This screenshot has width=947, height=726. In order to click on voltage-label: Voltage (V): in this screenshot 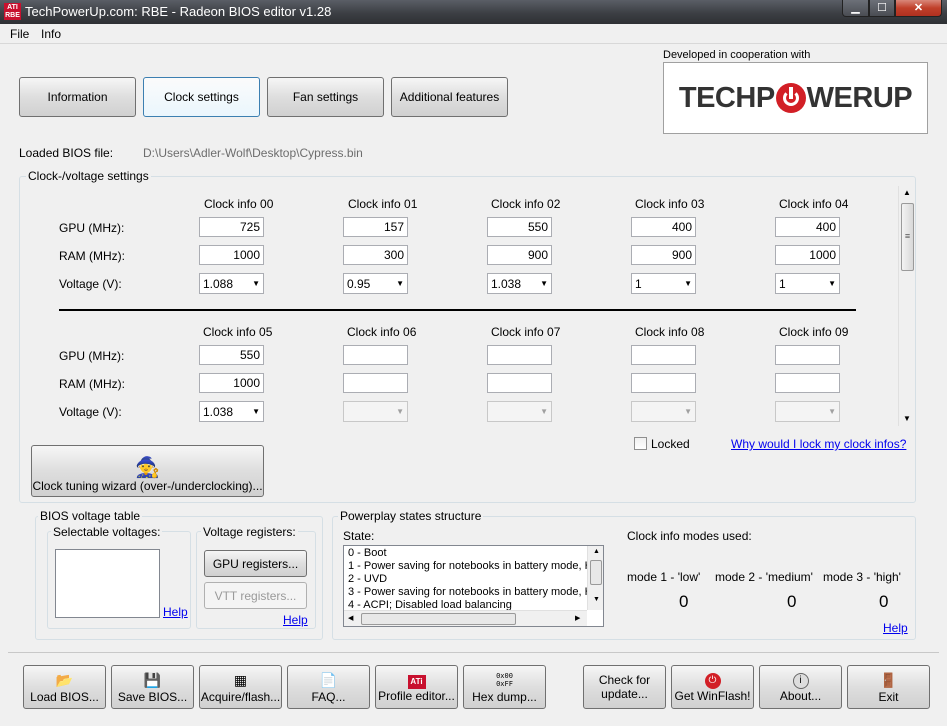, I will do `click(90, 412)`.